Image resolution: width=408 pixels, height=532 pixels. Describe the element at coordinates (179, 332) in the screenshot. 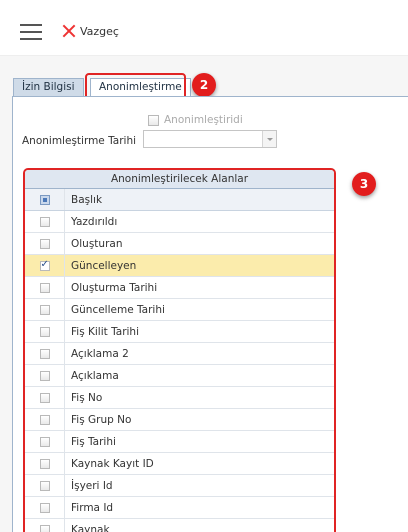

I see `table-row: Fiş Kilit Tarihi` at that location.